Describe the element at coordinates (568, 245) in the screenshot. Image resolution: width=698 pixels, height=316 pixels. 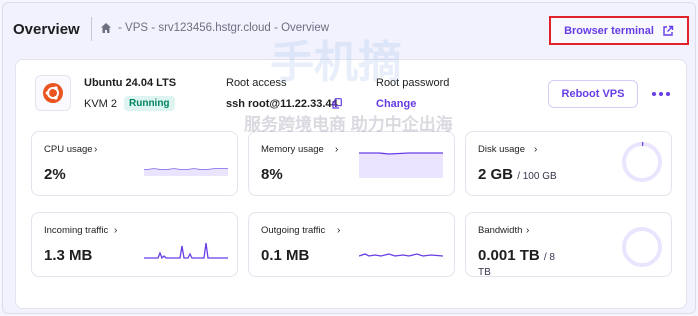
I see `bandwidth-card: Bandwidth › 0.001 TB / 8 TB` at that location.